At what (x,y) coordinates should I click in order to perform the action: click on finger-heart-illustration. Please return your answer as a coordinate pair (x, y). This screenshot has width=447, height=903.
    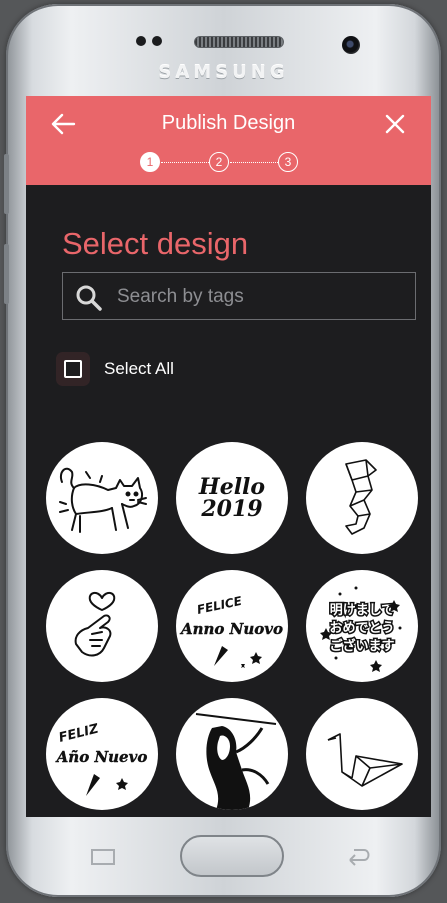
    Looking at the image, I should click on (95, 624).